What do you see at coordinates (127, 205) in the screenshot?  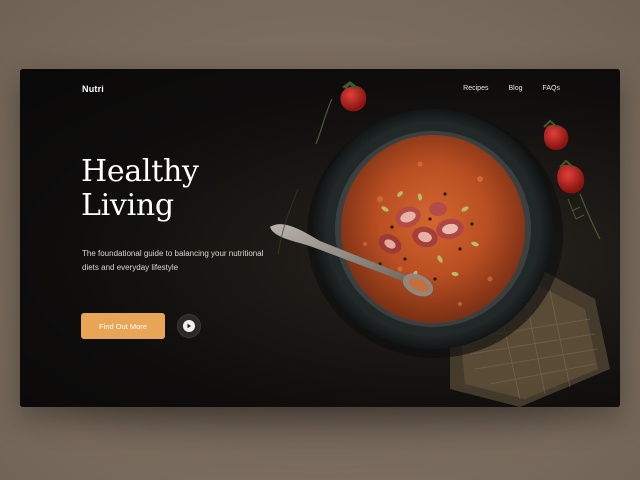 I see `hero-title-line-2: Living` at bounding box center [127, 205].